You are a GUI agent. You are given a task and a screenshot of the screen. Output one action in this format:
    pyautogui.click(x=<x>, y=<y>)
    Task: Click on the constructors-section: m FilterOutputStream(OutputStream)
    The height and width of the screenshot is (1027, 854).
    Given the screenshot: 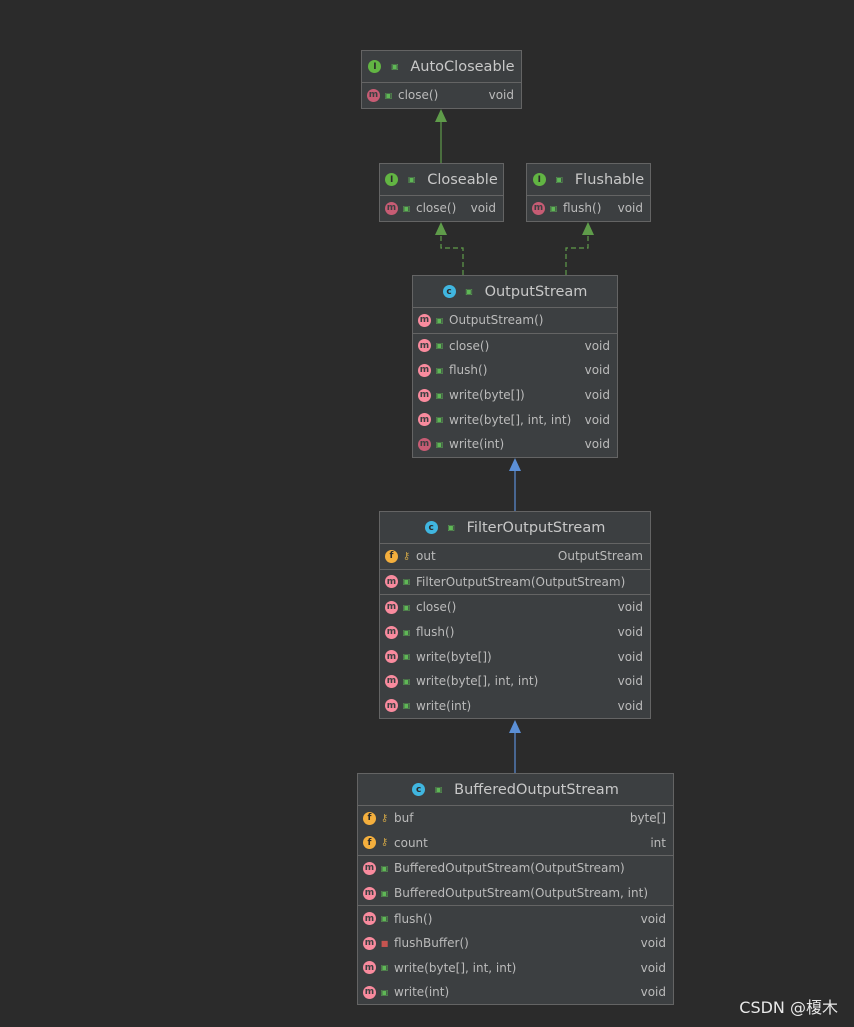 What is the action you would take?
    pyautogui.click(x=515, y=583)
    